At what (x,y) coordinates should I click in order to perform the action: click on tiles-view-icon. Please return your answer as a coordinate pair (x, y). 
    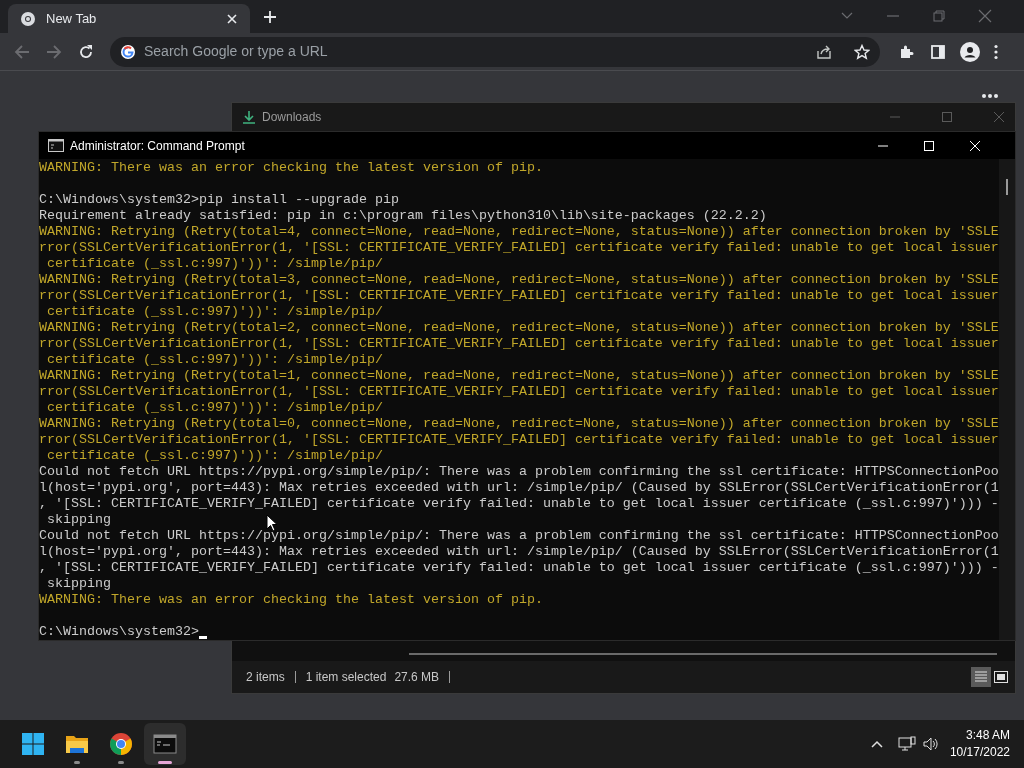
    Looking at the image, I should click on (1001, 677).